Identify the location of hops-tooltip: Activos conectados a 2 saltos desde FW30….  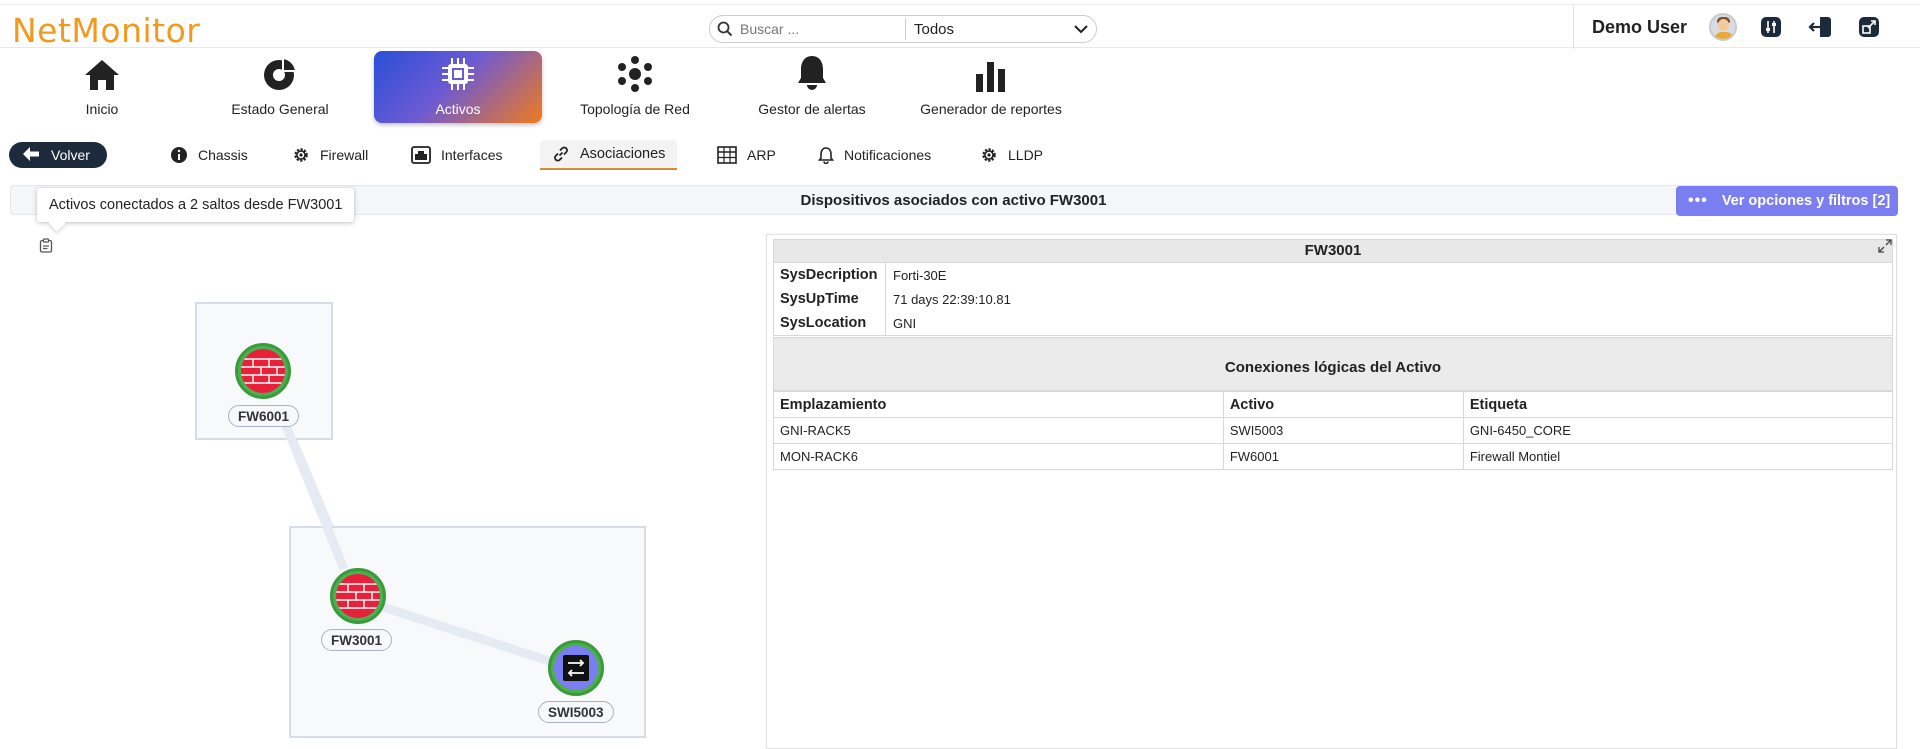
(196, 205).